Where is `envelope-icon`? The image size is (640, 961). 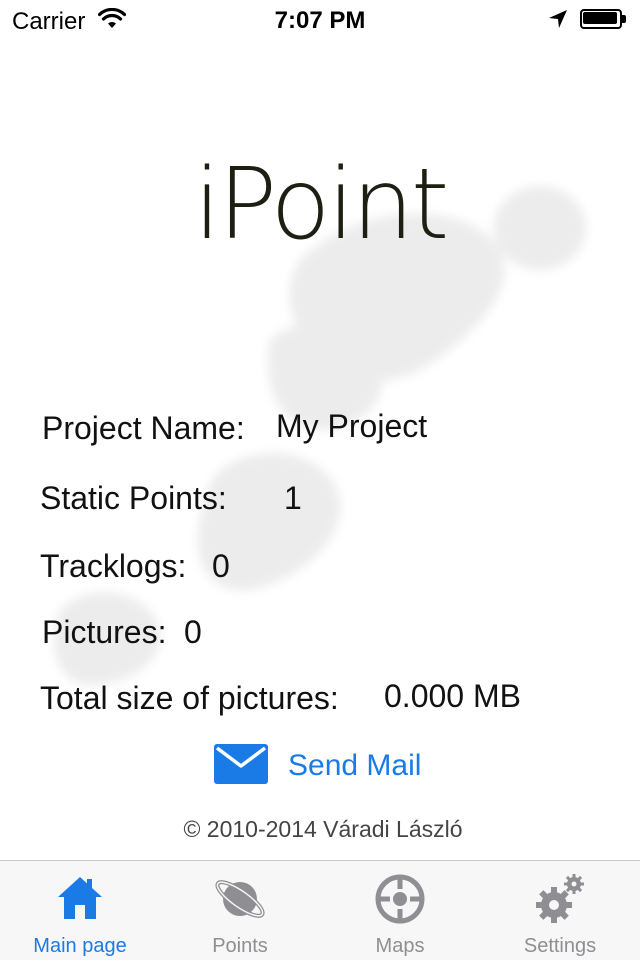 envelope-icon is located at coordinates (241, 766).